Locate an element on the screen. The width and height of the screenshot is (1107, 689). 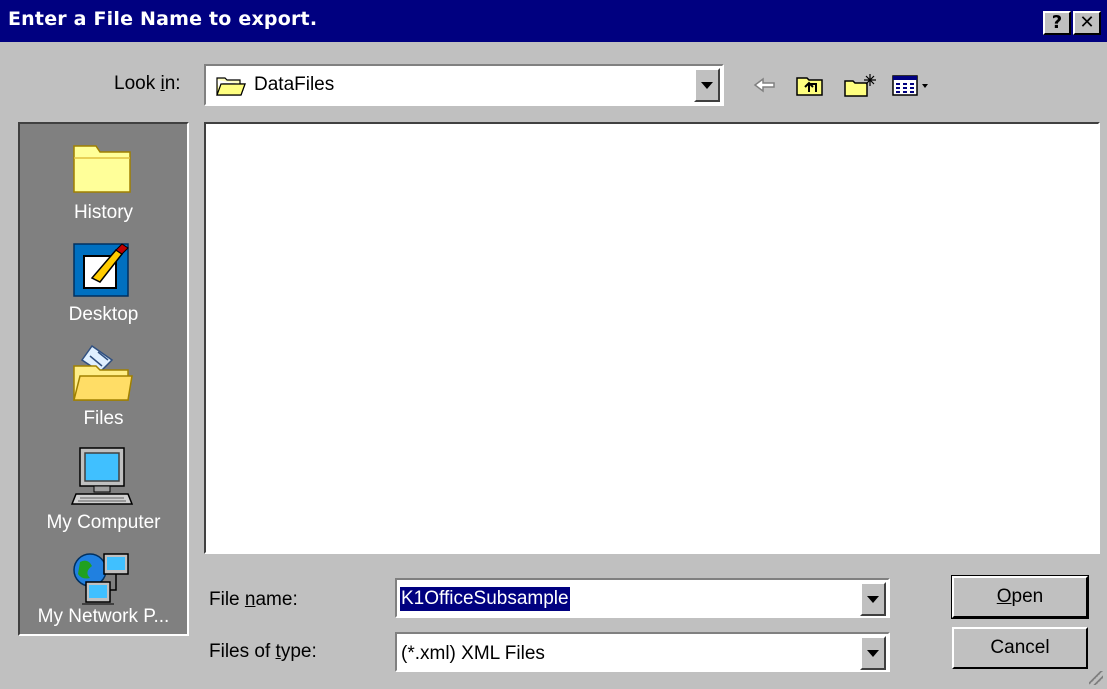
history-folder-icon is located at coordinates (102, 169).